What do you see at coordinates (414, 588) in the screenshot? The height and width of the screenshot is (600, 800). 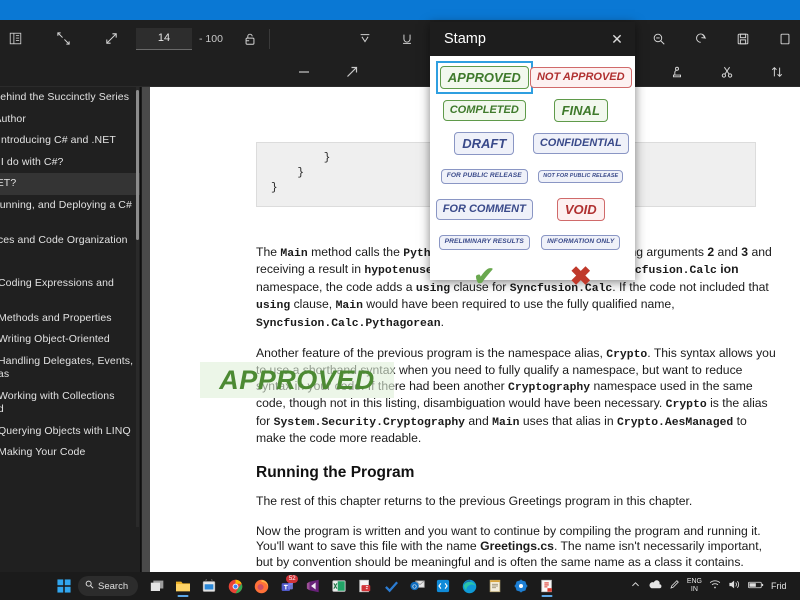 I see `svg-text: O` at bounding box center [414, 588].